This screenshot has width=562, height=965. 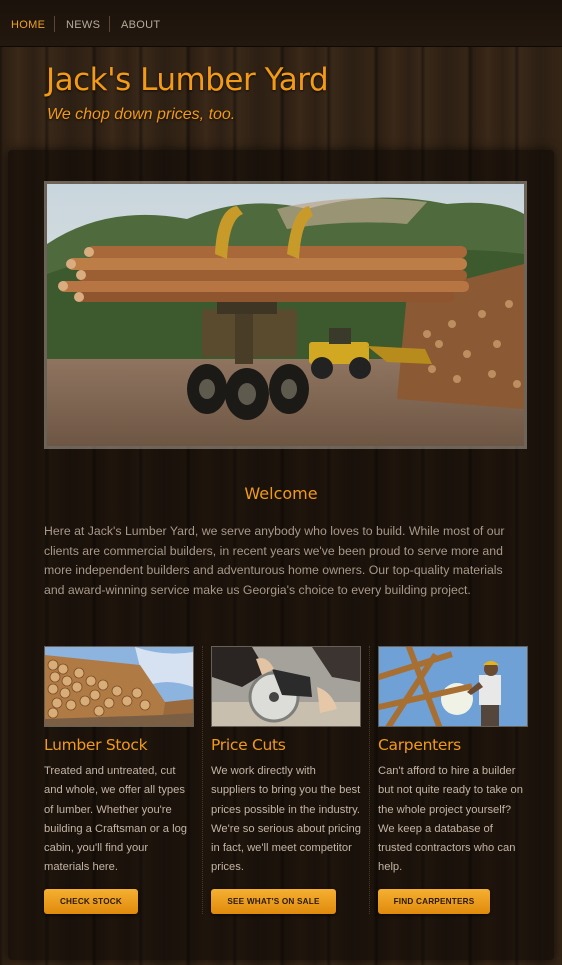 What do you see at coordinates (141, 114) in the screenshot?
I see `site-tagline: We chop down prices, too.` at bounding box center [141, 114].